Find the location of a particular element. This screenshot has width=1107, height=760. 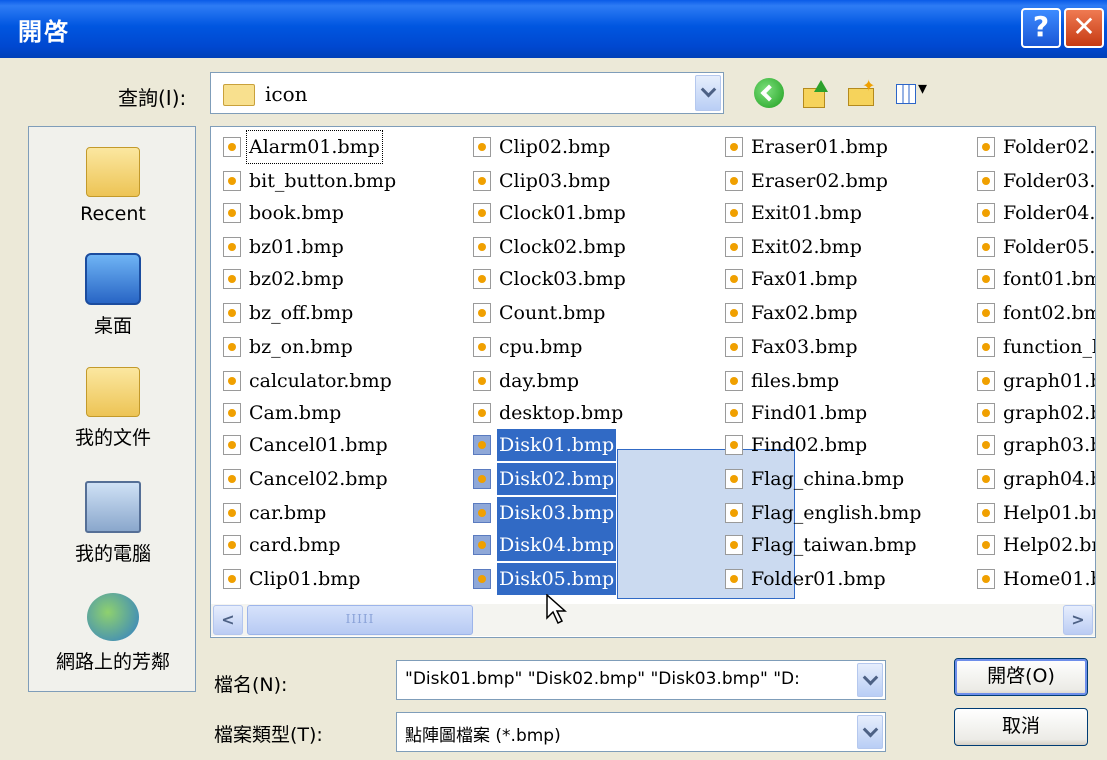

file-item: Disk03.bmp is located at coordinates (585, 513).